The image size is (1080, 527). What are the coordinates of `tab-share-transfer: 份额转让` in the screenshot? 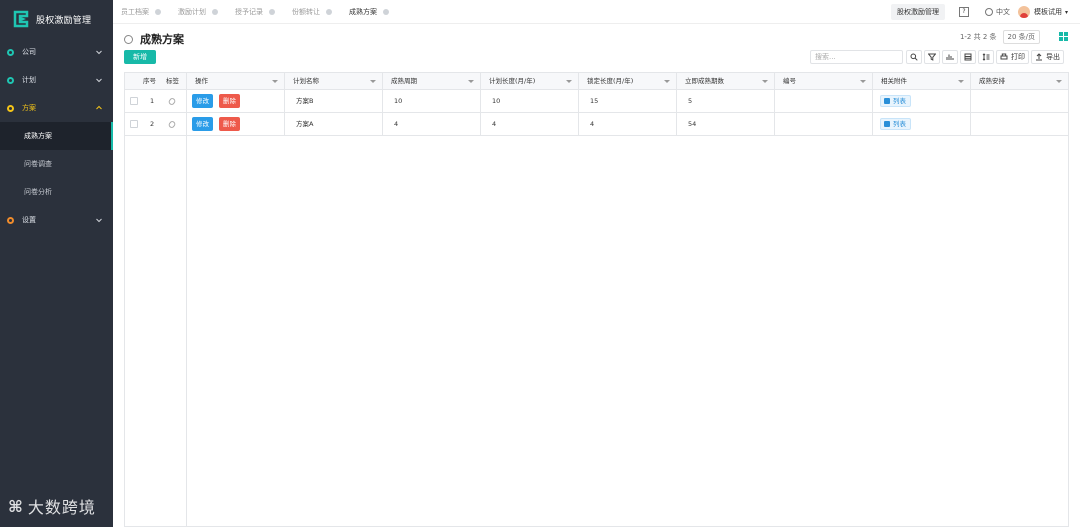 It's located at (312, 12).